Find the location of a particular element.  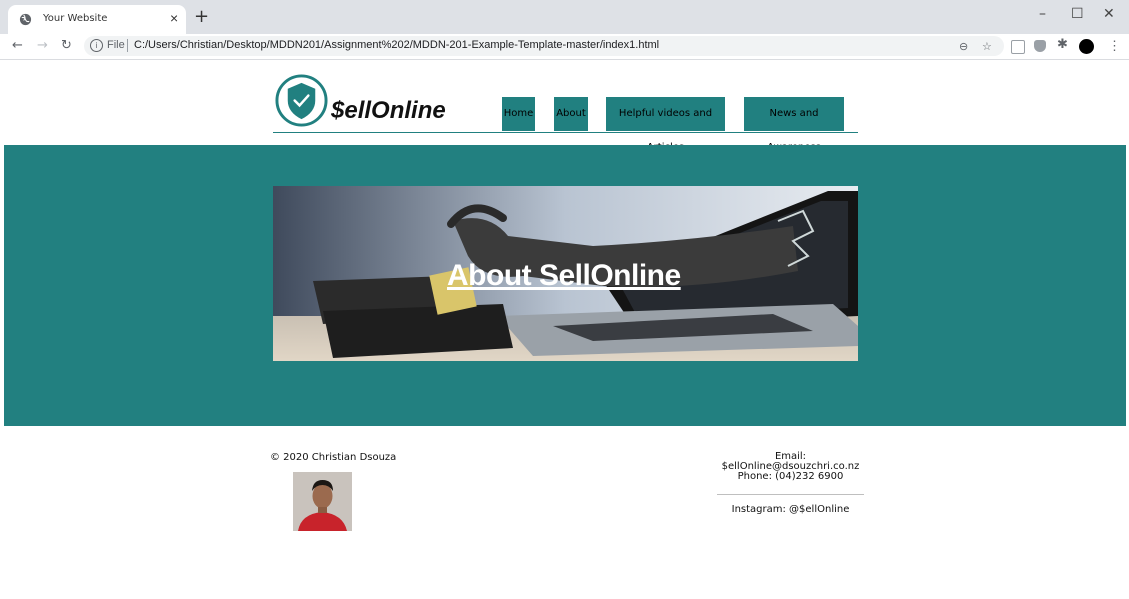

zoom-icon: ⊖ is located at coordinates (963, 46).